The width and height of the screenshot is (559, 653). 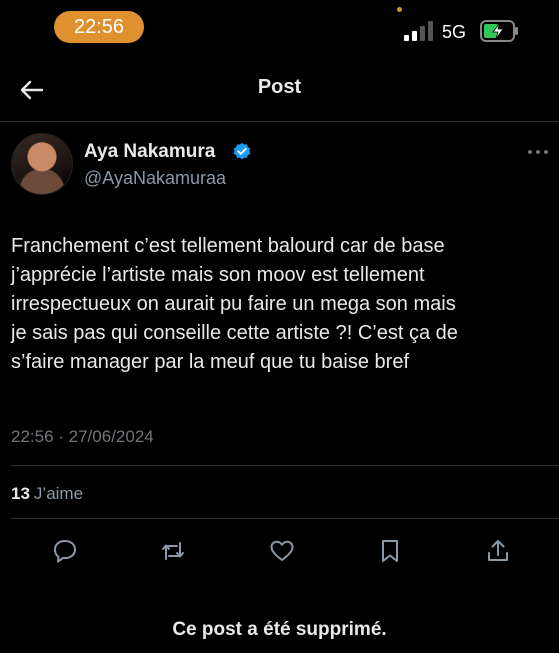 I want to click on status-time: 22:56, so click(x=99, y=27).